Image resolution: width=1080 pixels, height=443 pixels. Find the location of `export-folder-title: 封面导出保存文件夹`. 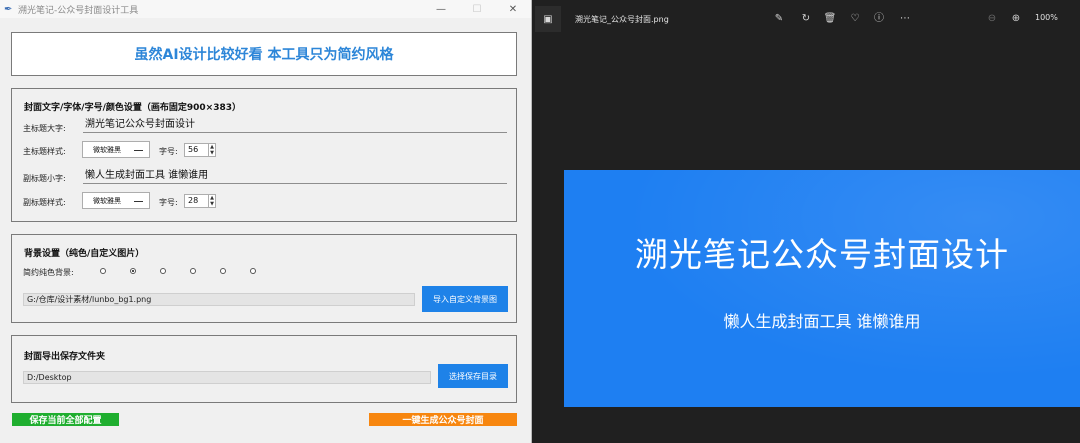

export-folder-title: 封面导出保存文件夹 is located at coordinates (65, 357).